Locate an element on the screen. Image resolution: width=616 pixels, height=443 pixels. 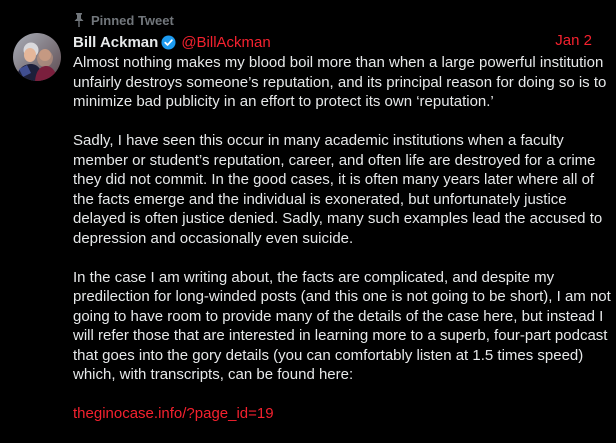
pinned-label: Pinned Tweet is located at coordinates (132, 20).